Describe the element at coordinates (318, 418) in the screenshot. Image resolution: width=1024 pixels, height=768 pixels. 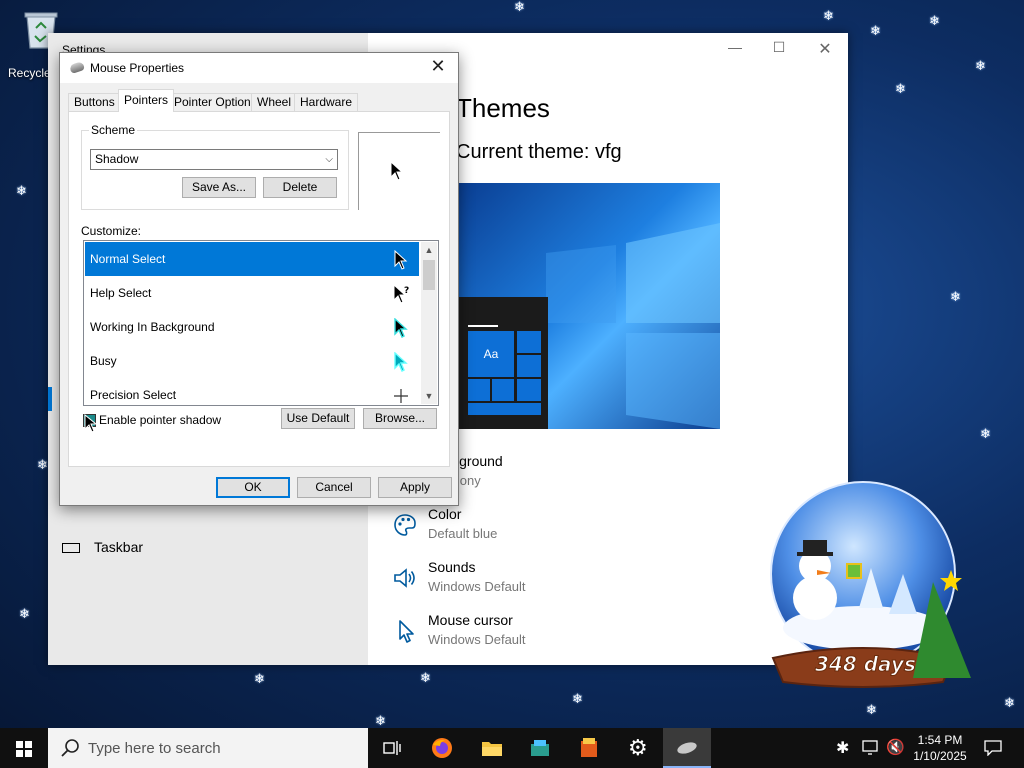
I see `use-default-button: Use Default` at that location.